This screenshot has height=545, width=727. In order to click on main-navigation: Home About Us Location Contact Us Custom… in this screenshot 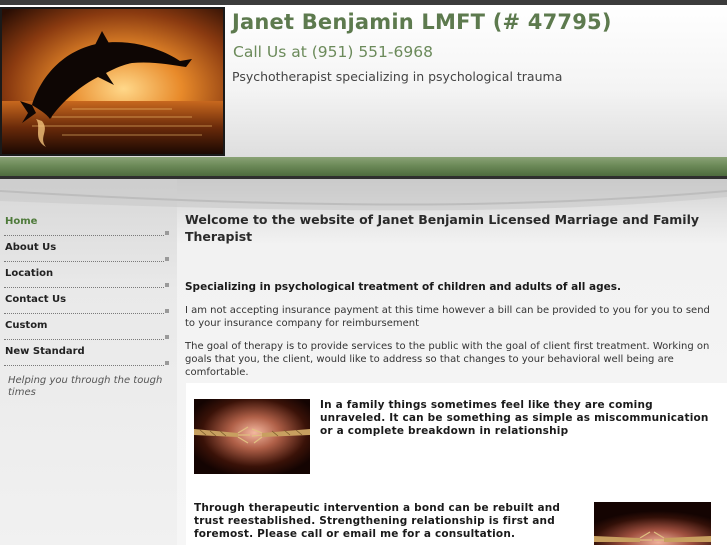, I will do `click(88, 289)`.